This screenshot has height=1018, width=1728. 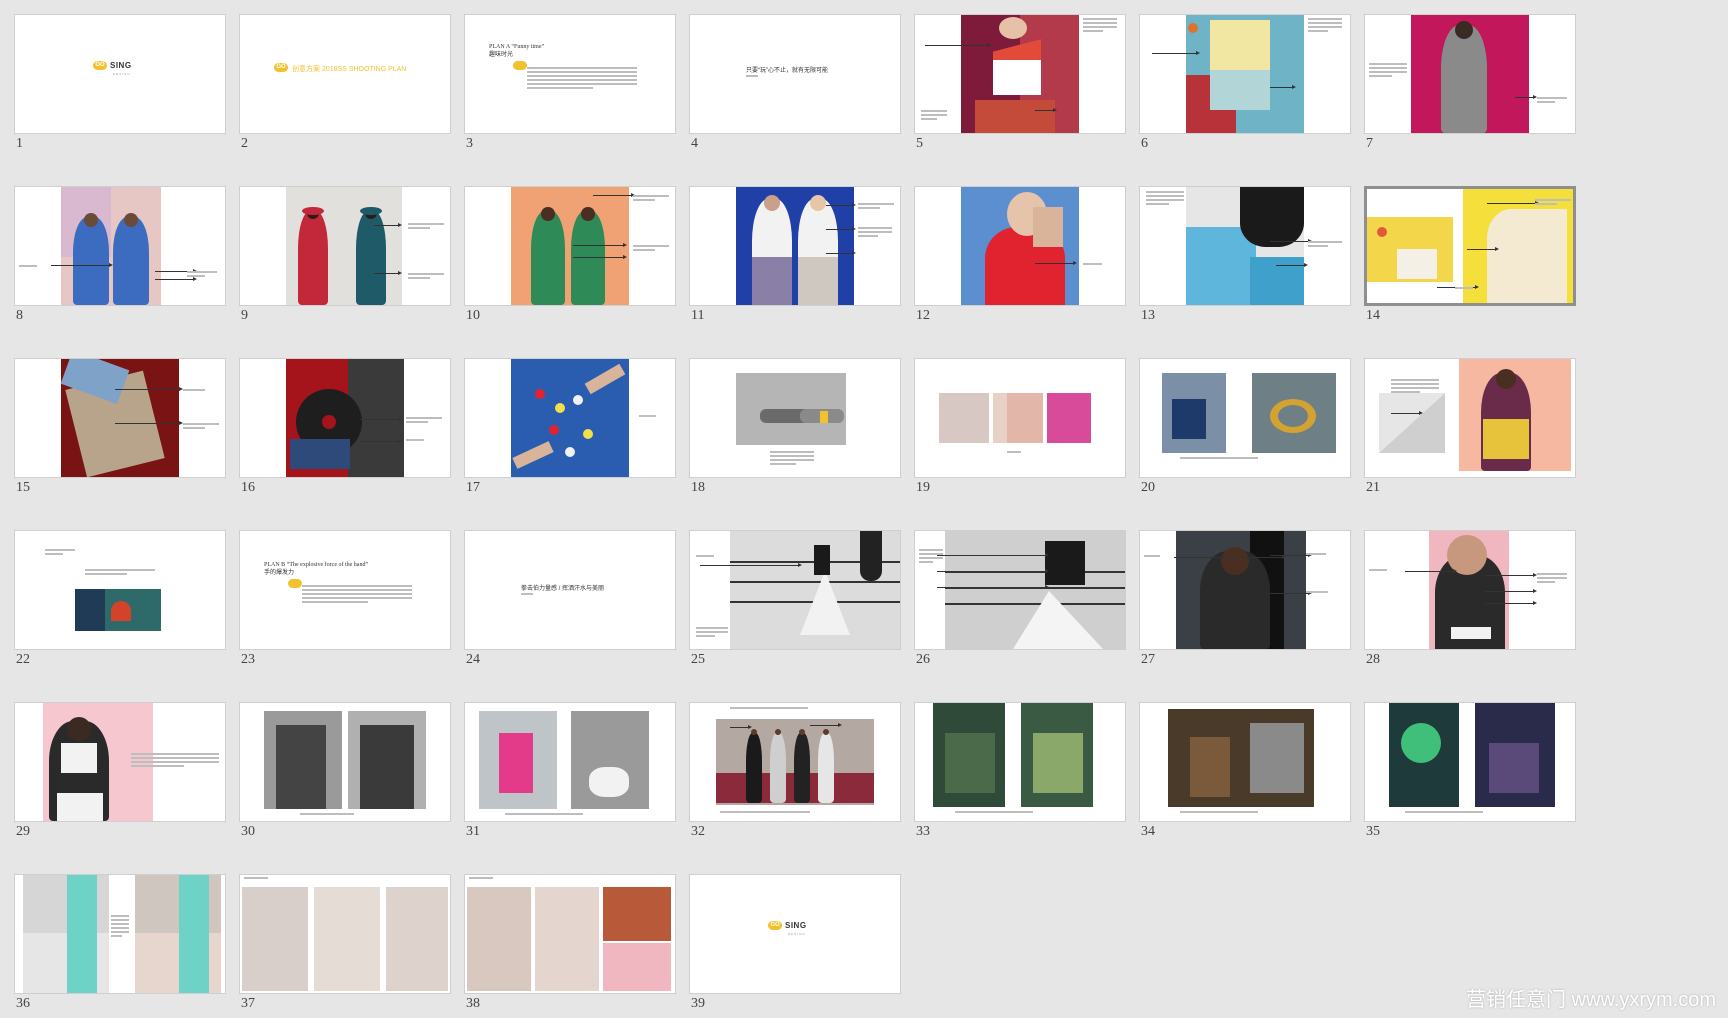 What do you see at coordinates (570, 590) in the screenshot?
I see `slide-preview: 拳击伯力量感 / 挥洒汗水与美丽` at bounding box center [570, 590].